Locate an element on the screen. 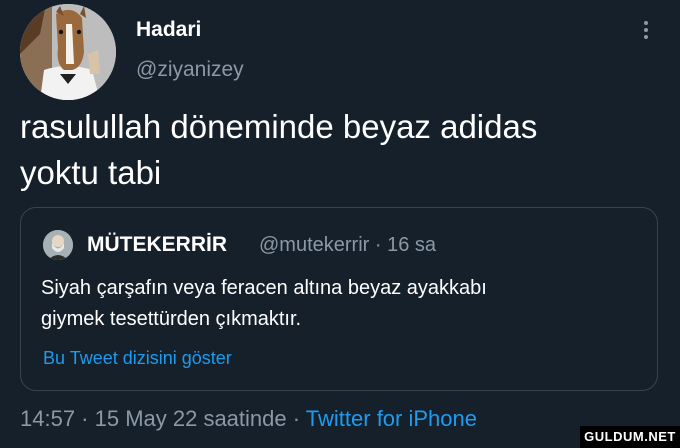 This screenshot has width=680, height=448. bearded-man-avatar-icon is located at coordinates (58, 245).